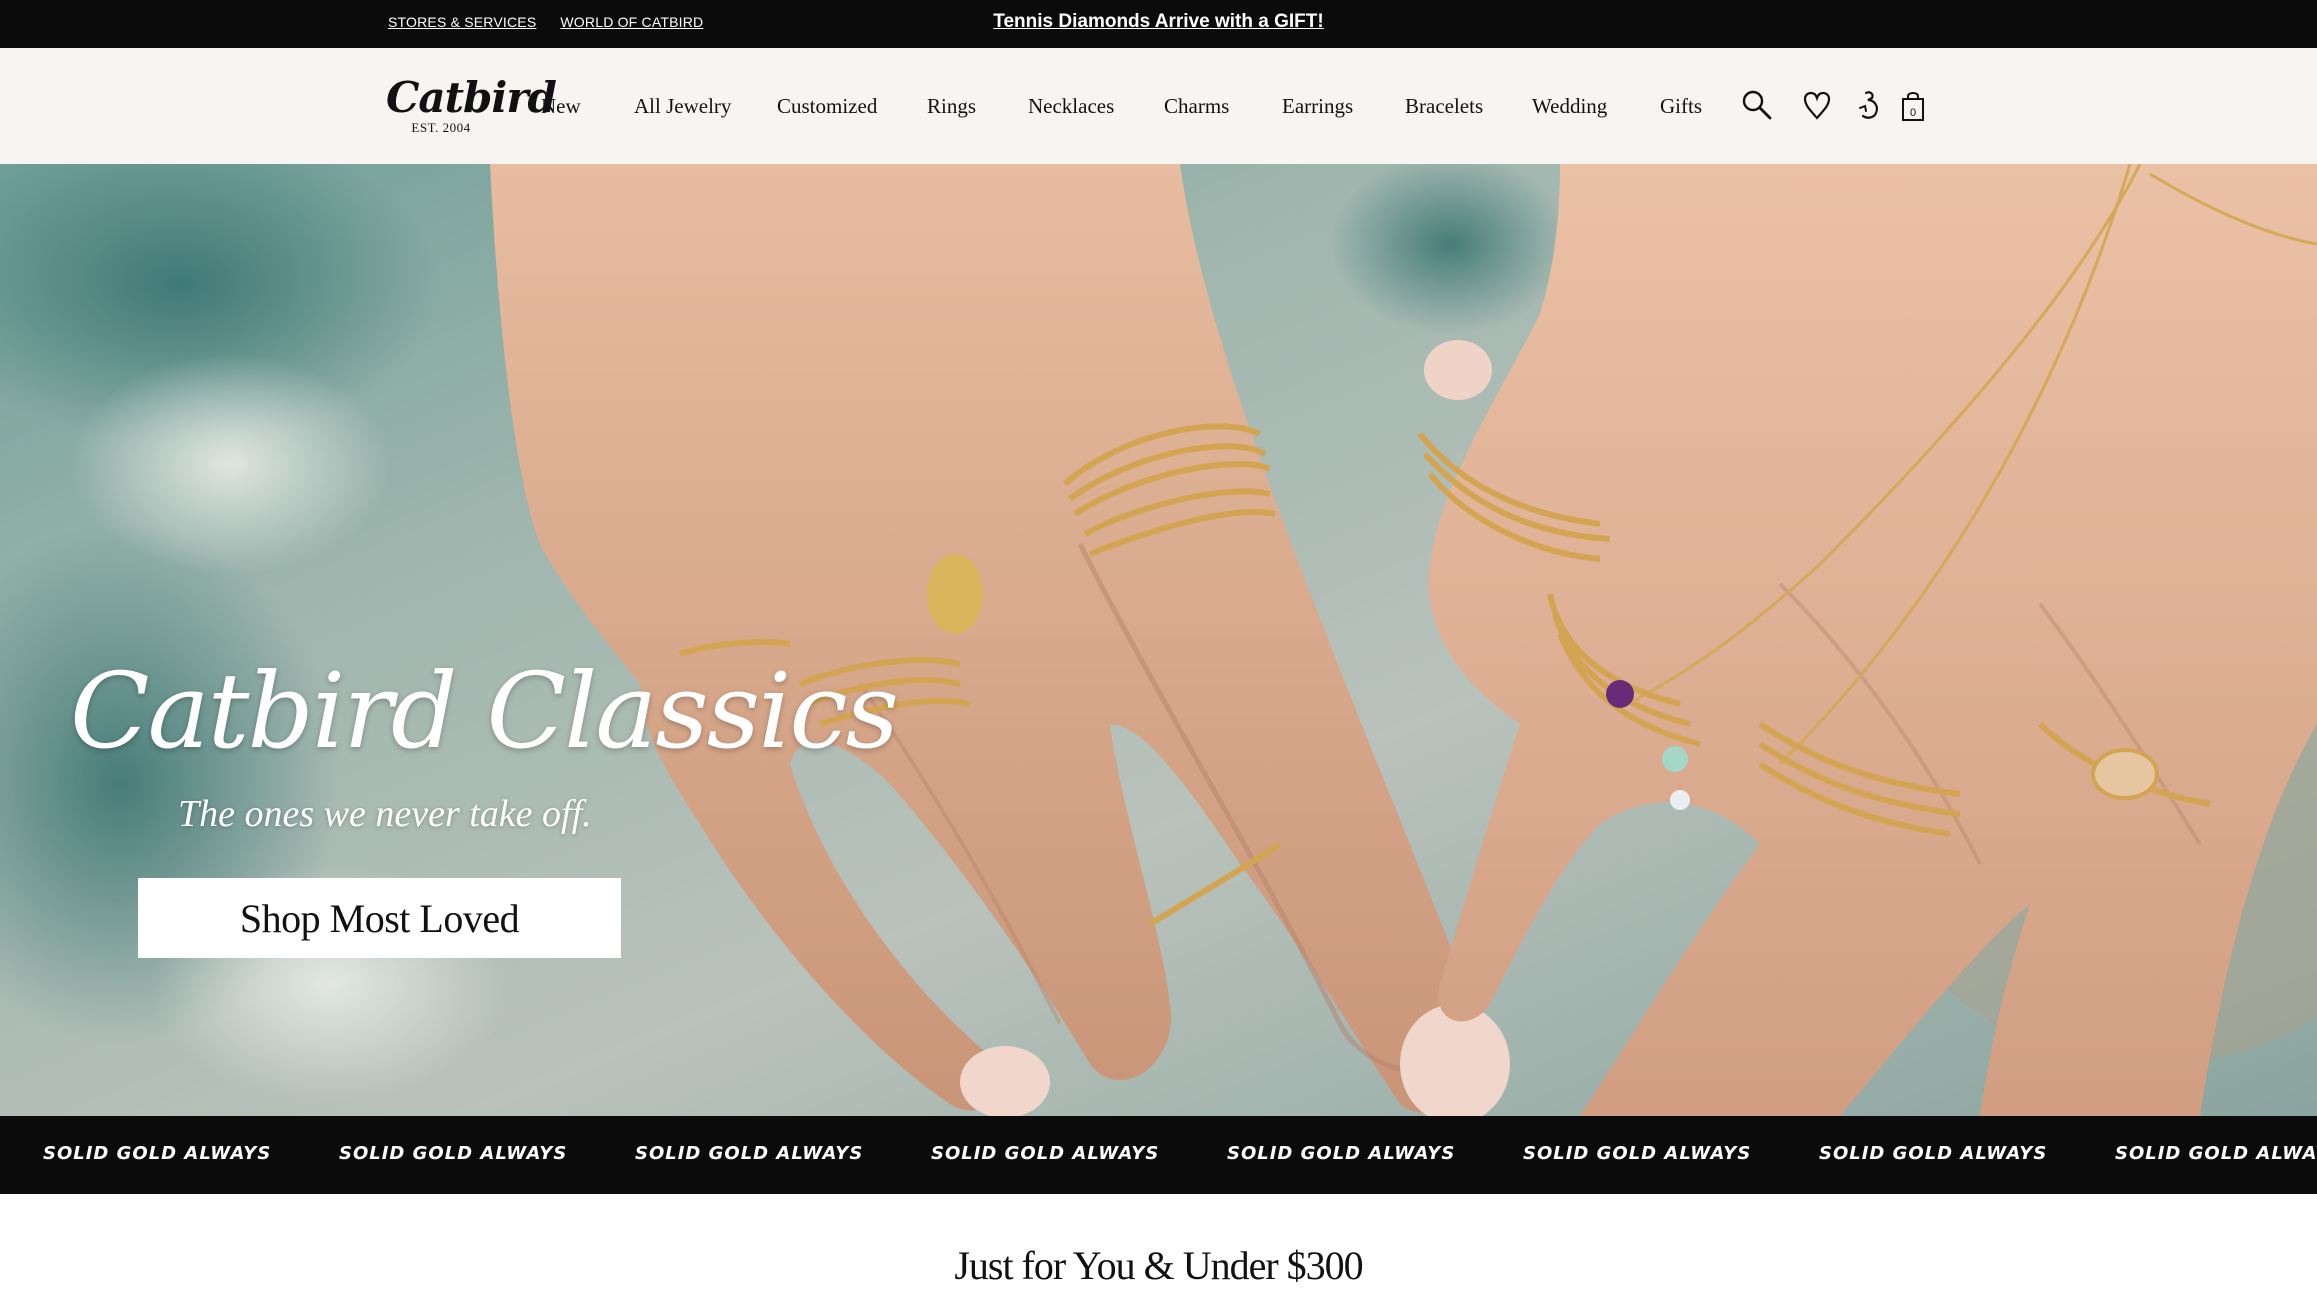 The width and height of the screenshot is (2317, 1305). I want to click on hero-title: Catbird Classics, so click(484, 711).